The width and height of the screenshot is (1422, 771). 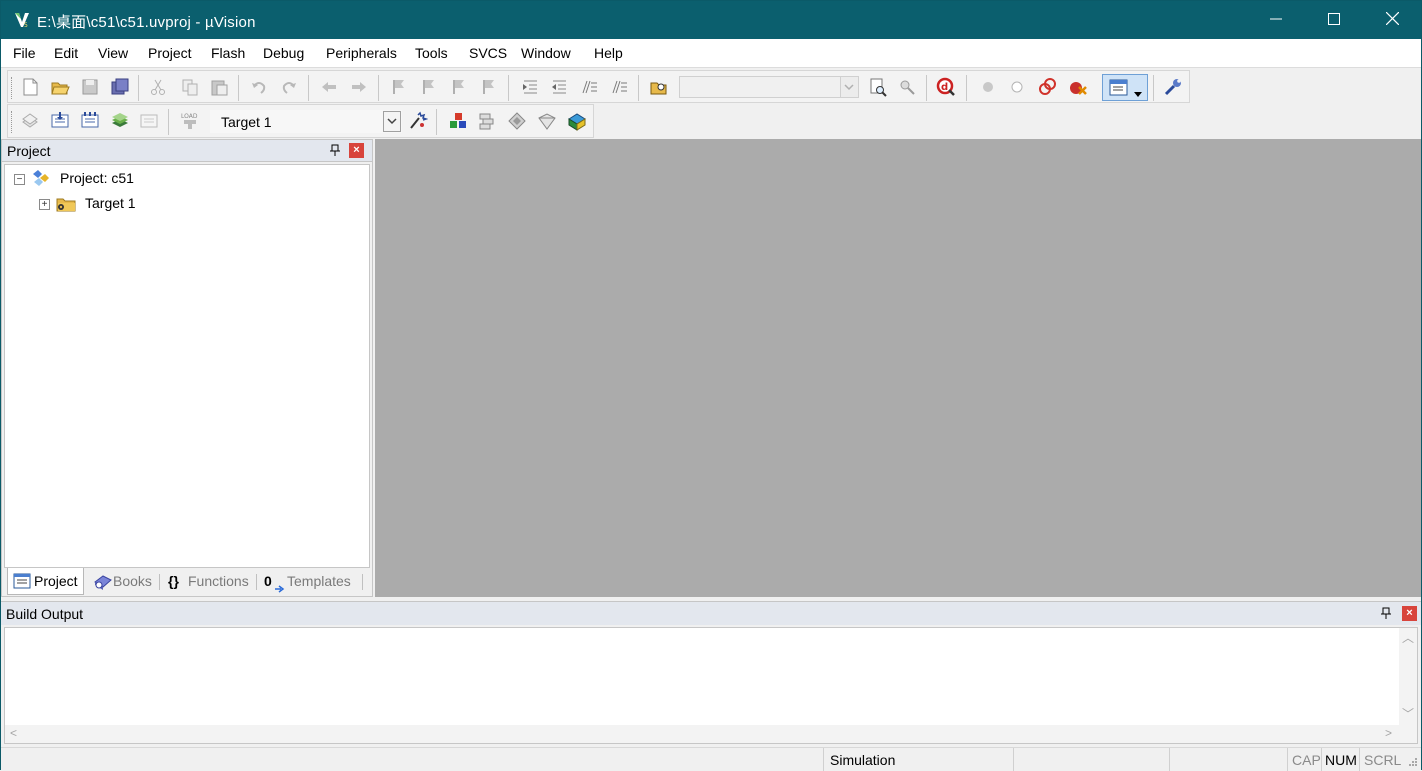 I want to click on maximize-icon, so click(x=1334, y=20).